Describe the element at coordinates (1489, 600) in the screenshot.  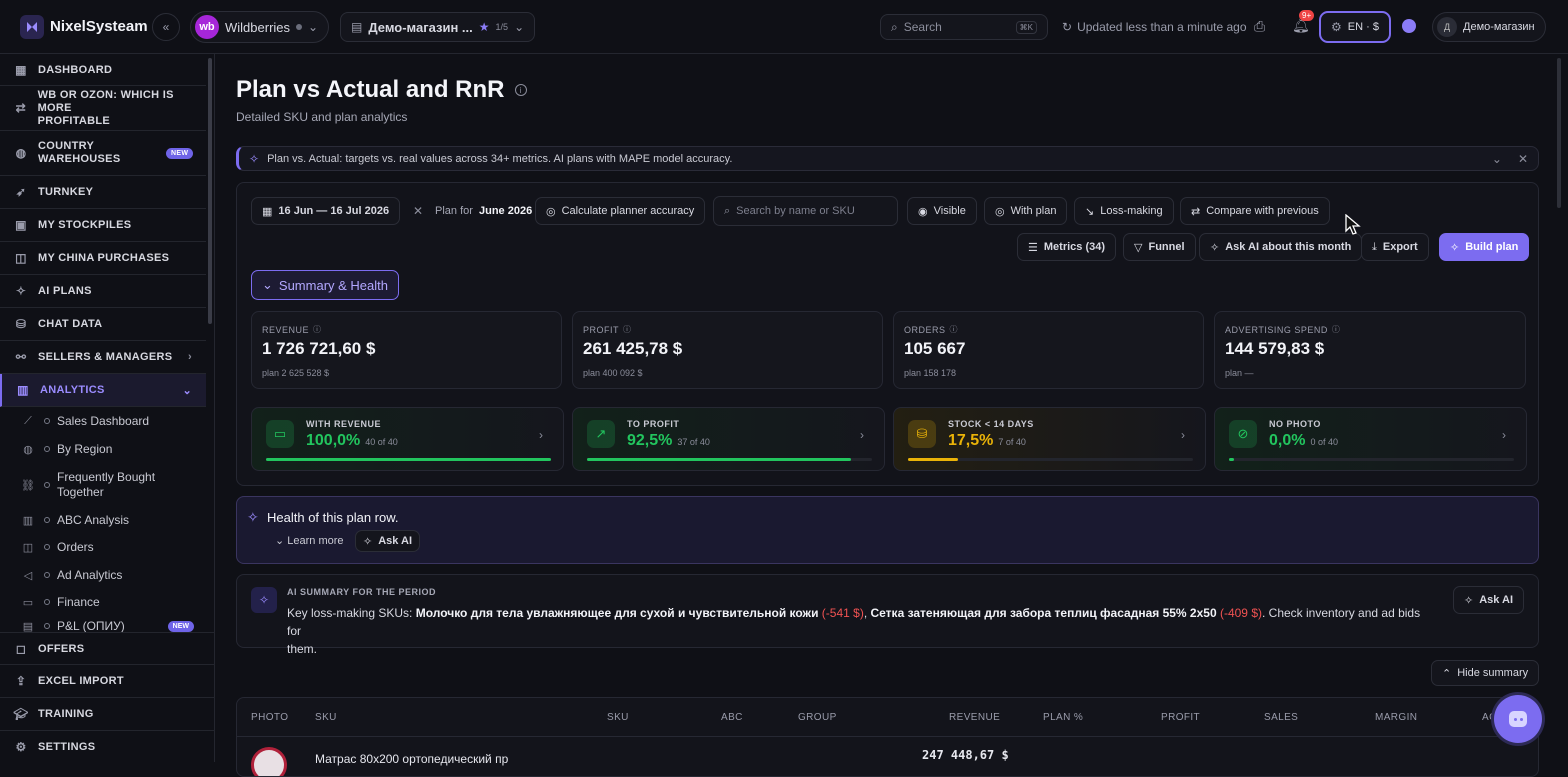
I see `ai-summary-ask-button: ✧ Ask AI` at that location.